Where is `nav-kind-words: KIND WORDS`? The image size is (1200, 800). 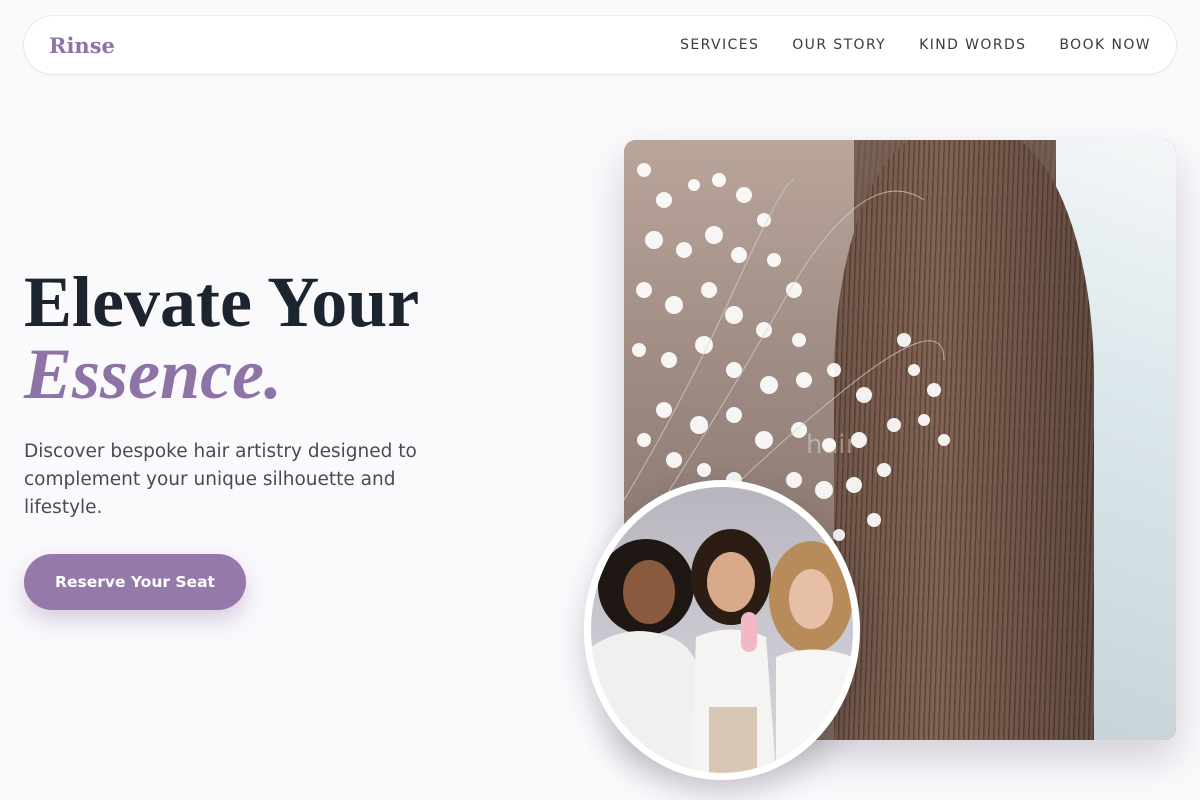
nav-kind-words: KIND WORDS is located at coordinates (972, 45).